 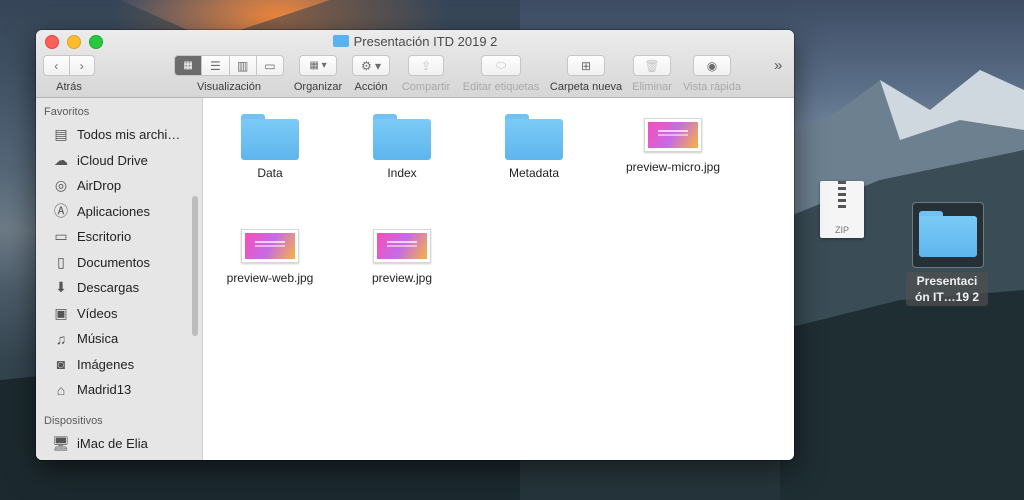 I want to click on view-mode-control: ▦ ☰ ▥ ▭, so click(x=229, y=65).